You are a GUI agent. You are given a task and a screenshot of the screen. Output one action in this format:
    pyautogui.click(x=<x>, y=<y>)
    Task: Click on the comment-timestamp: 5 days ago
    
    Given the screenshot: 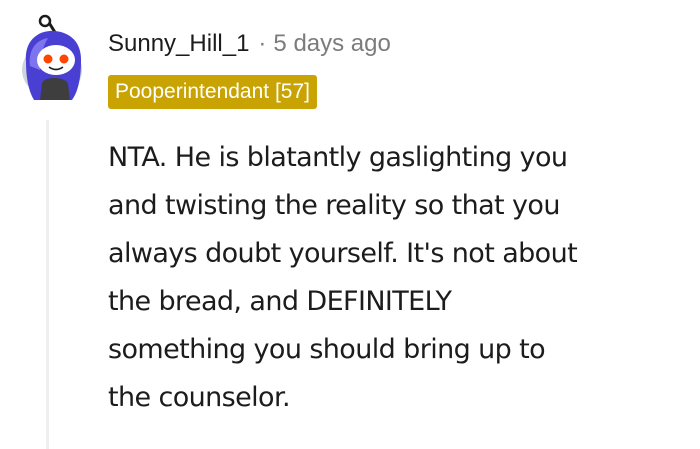 What is the action you would take?
    pyautogui.click(x=331, y=44)
    